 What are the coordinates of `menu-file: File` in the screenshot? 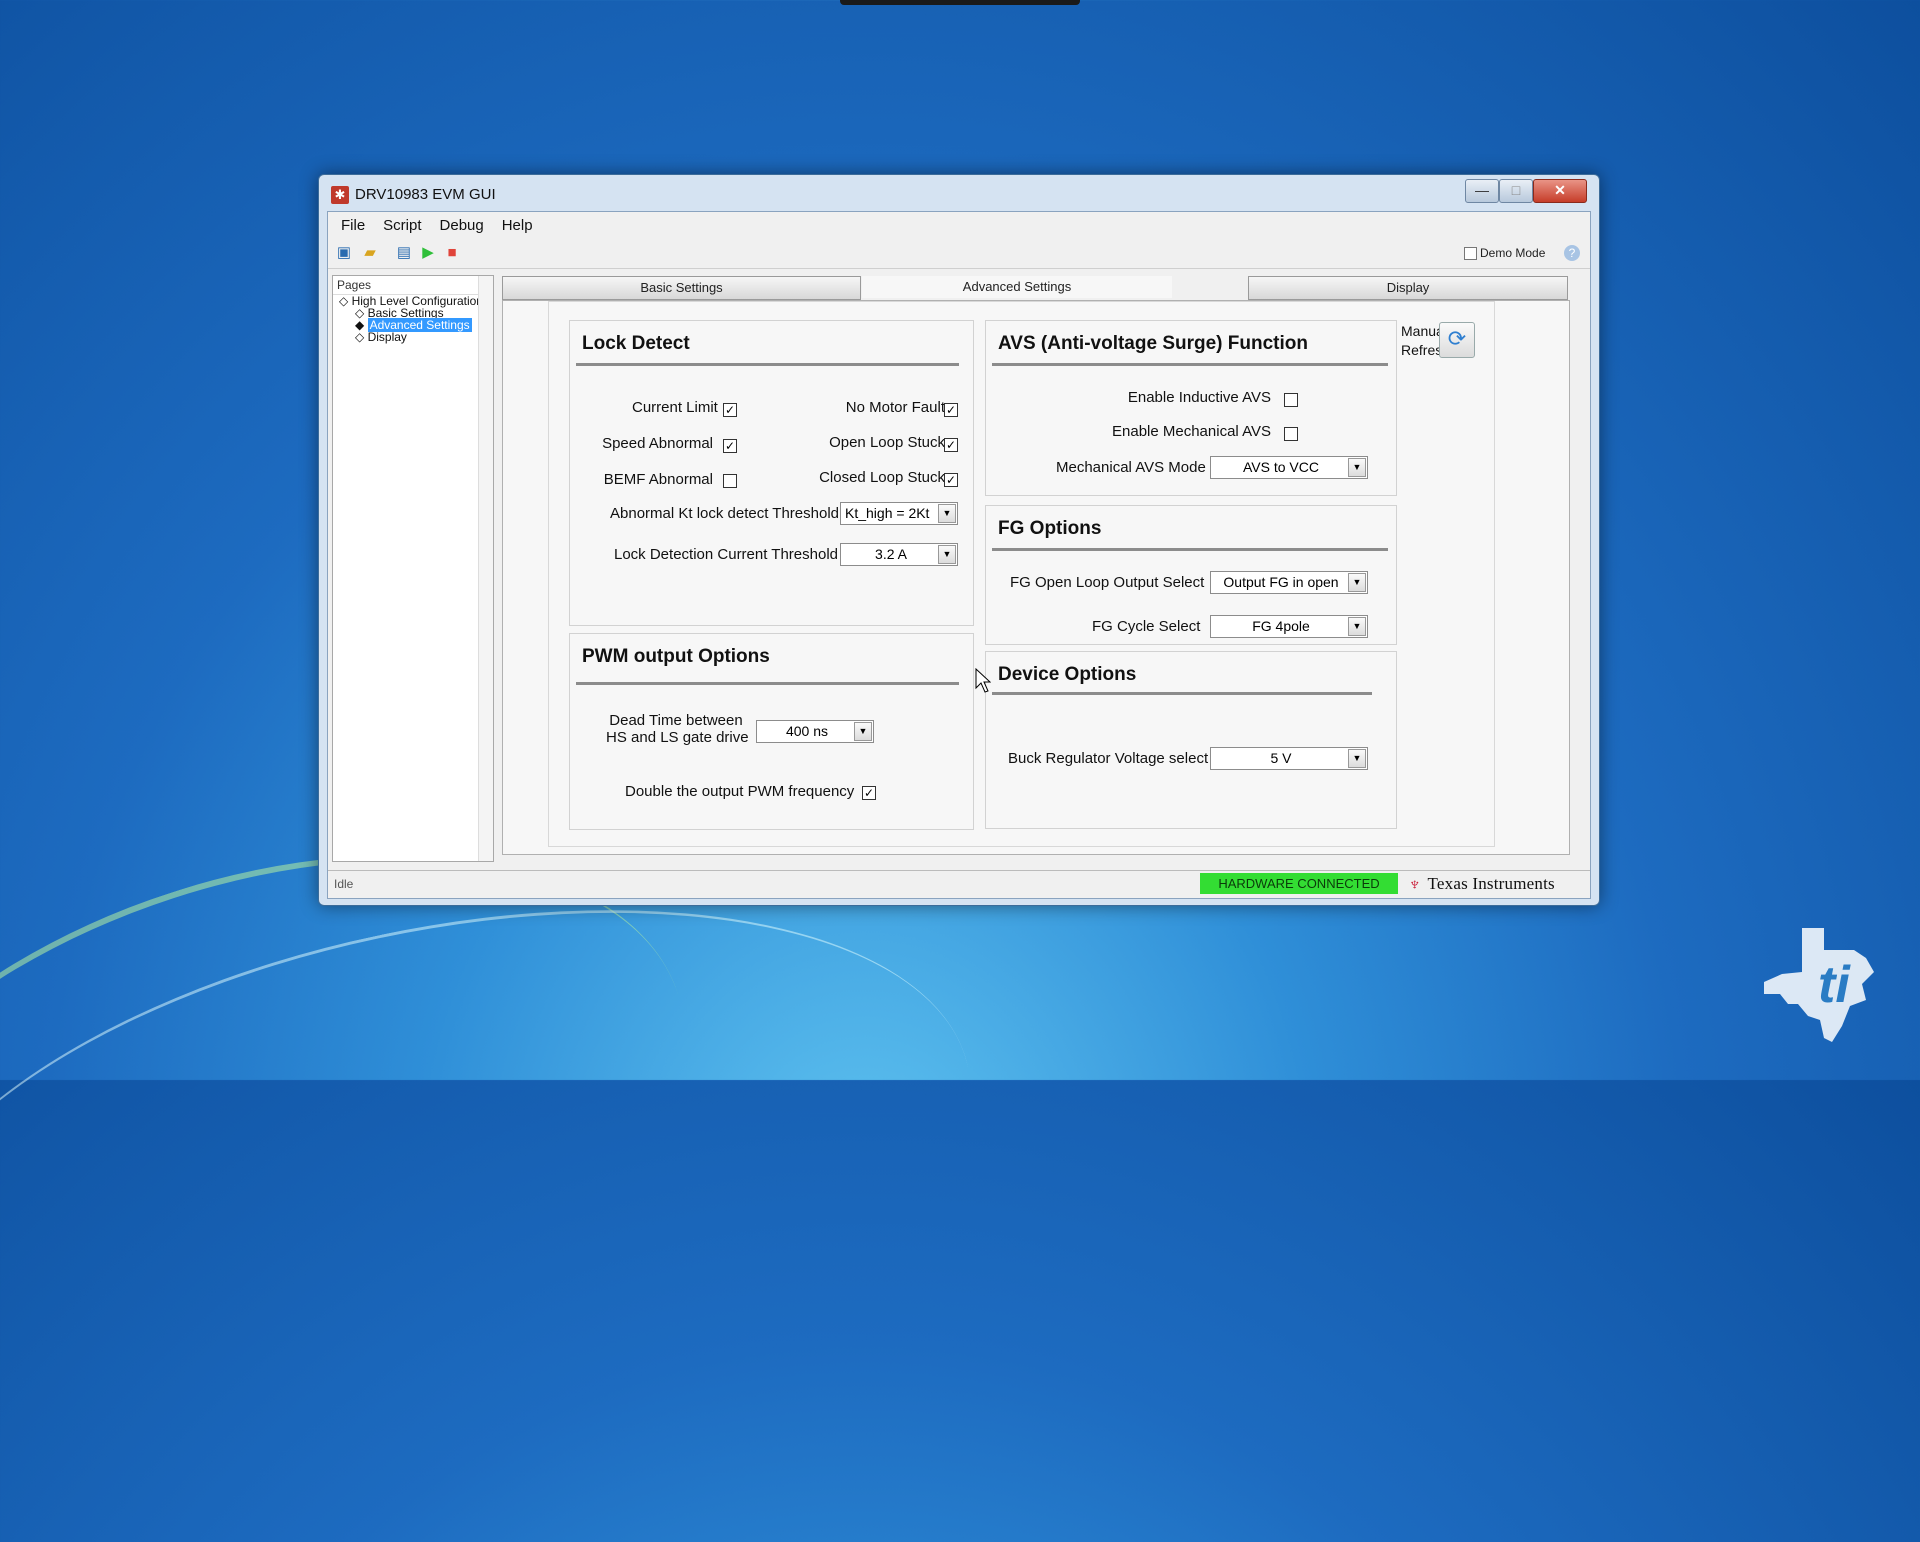 It's located at (353, 225).